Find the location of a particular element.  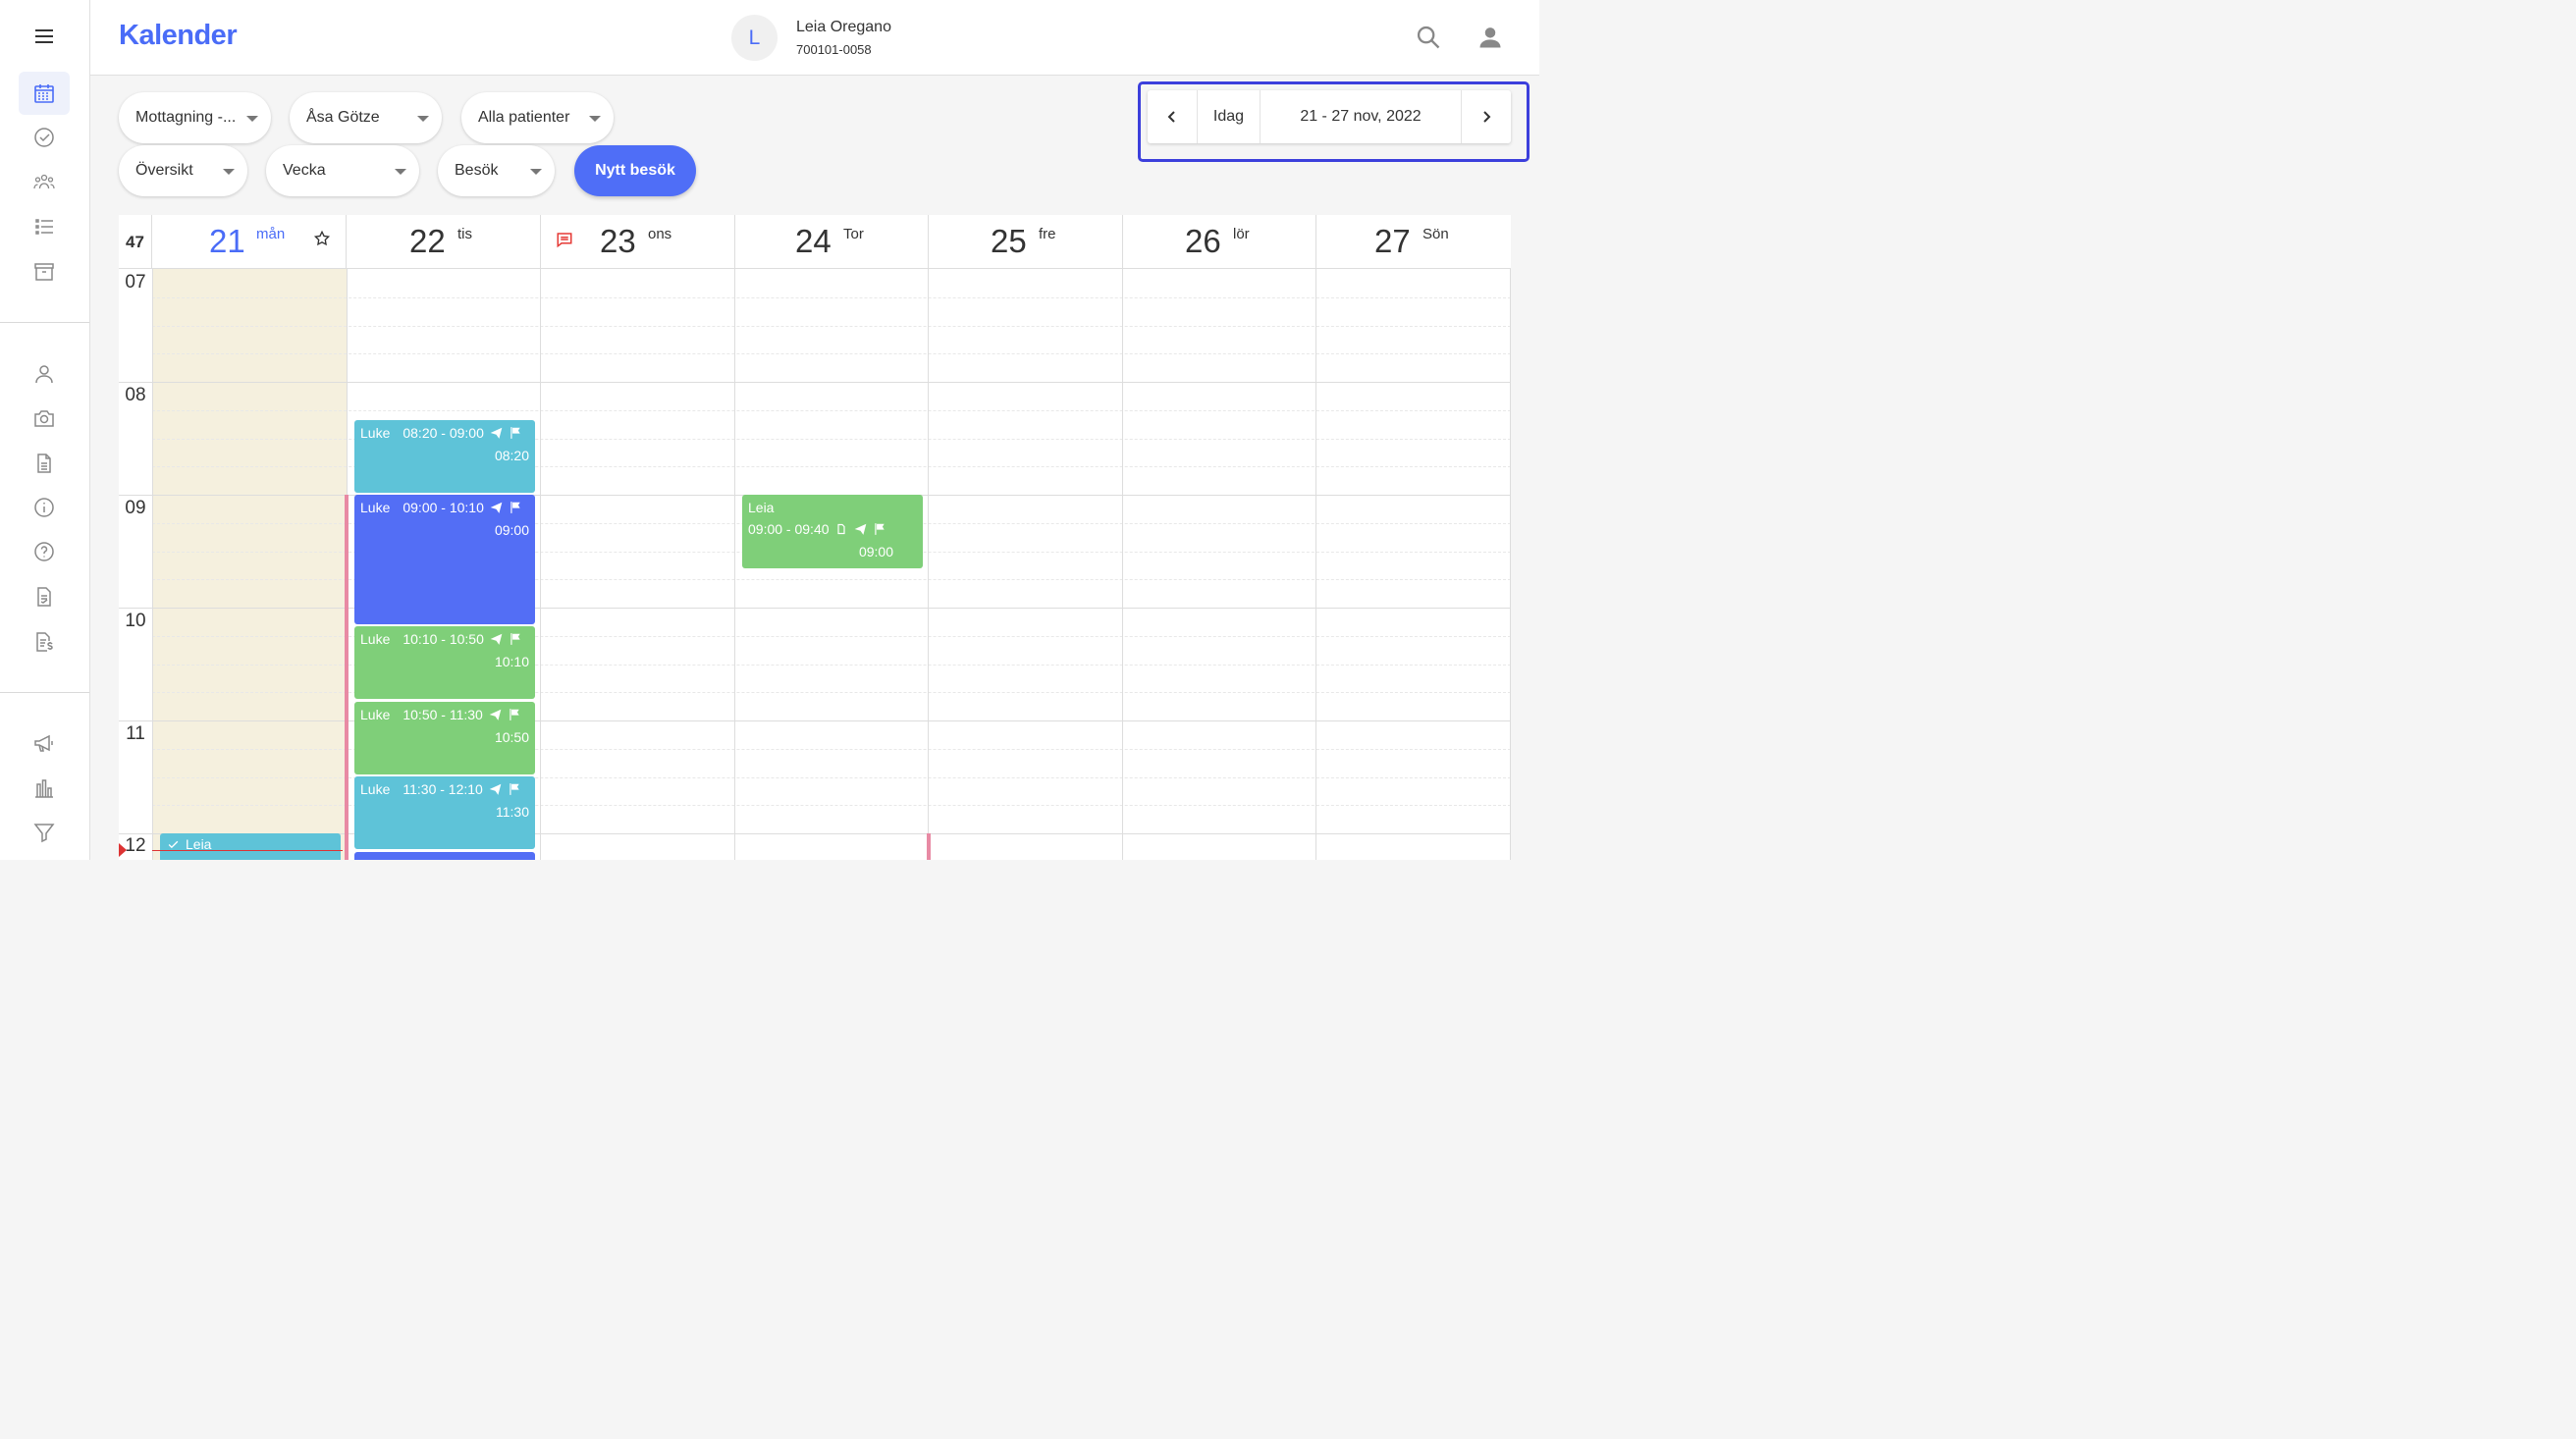

period-select-value: Vecka is located at coordinates (304, 170).